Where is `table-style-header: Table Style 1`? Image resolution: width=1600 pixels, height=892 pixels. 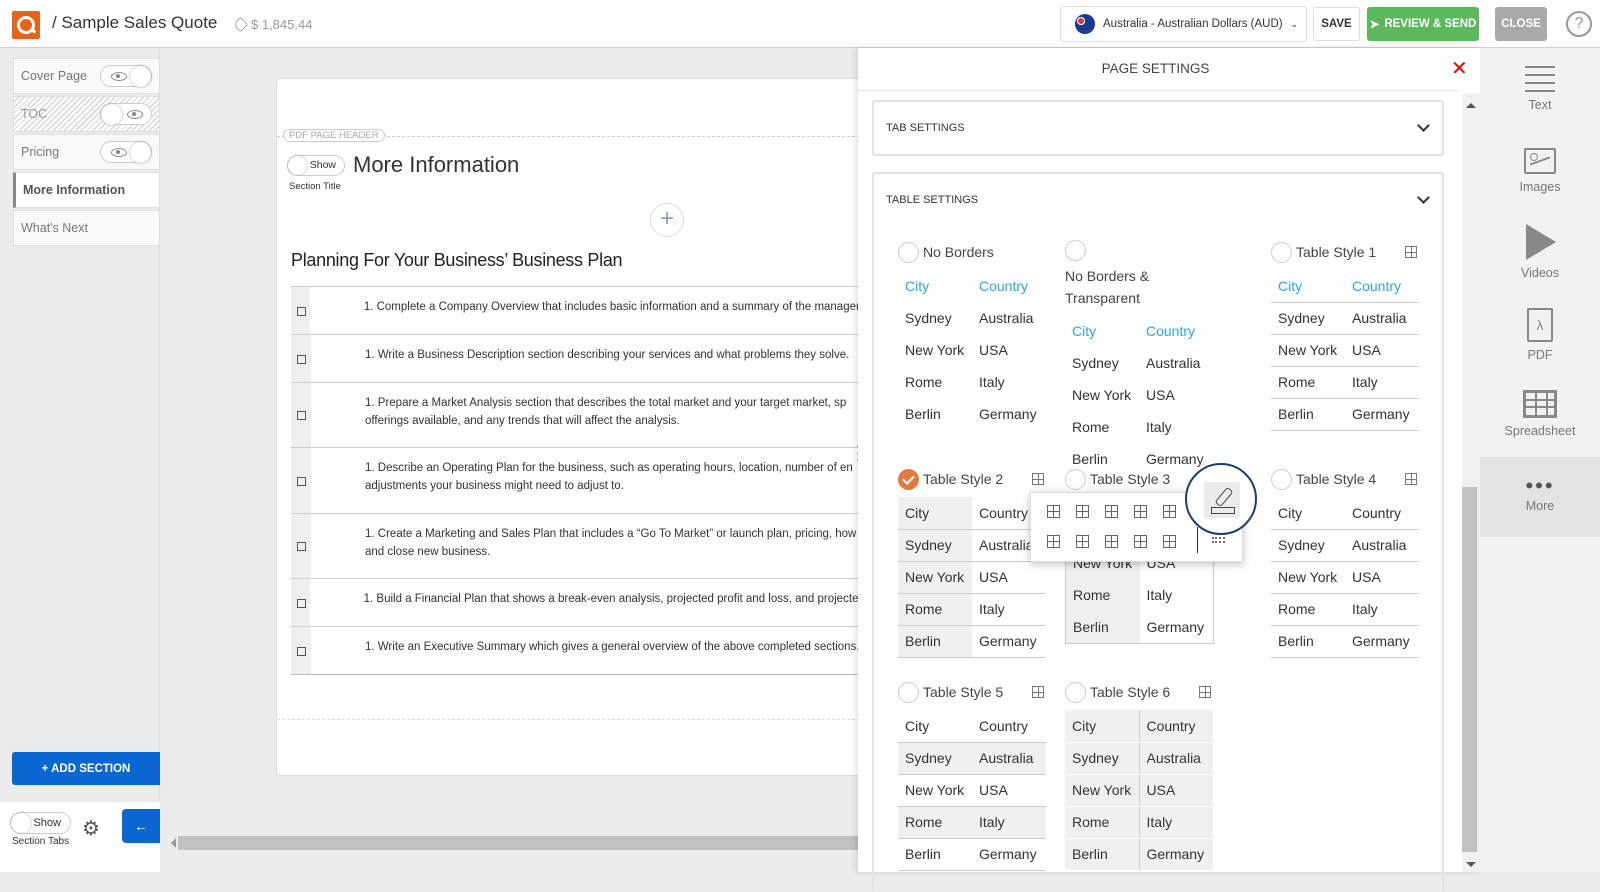 table-style-header: Table Style 1 is located at coordinates (1345, 252).